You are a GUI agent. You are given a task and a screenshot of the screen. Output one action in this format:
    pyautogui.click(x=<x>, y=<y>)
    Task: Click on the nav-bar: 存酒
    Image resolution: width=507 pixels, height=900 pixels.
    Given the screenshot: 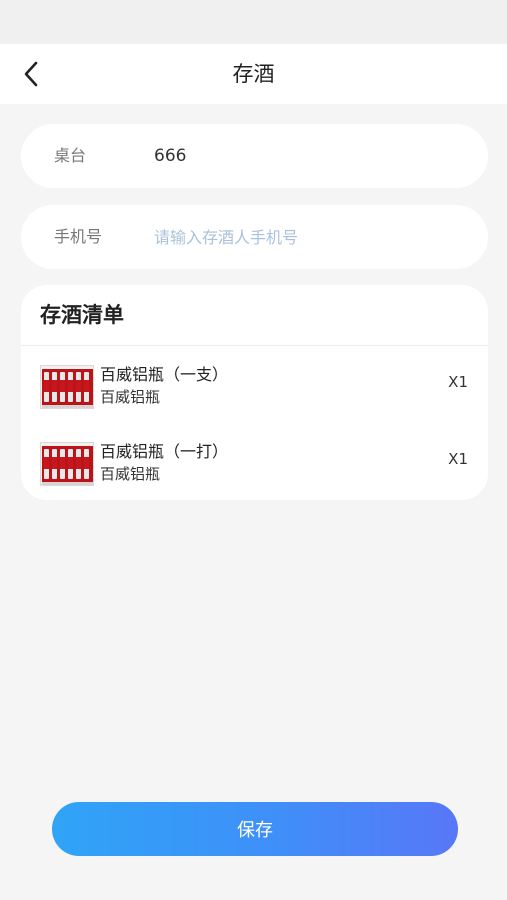 What is the action you would take?
    pyautogui.click(x=253, y=74)
    